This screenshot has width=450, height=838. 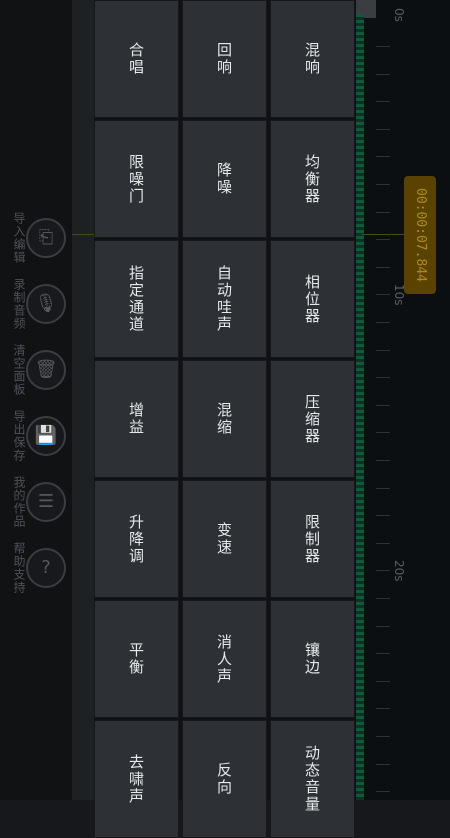 I want to click on effect-label: 镶边, so click(x=312, y=659).